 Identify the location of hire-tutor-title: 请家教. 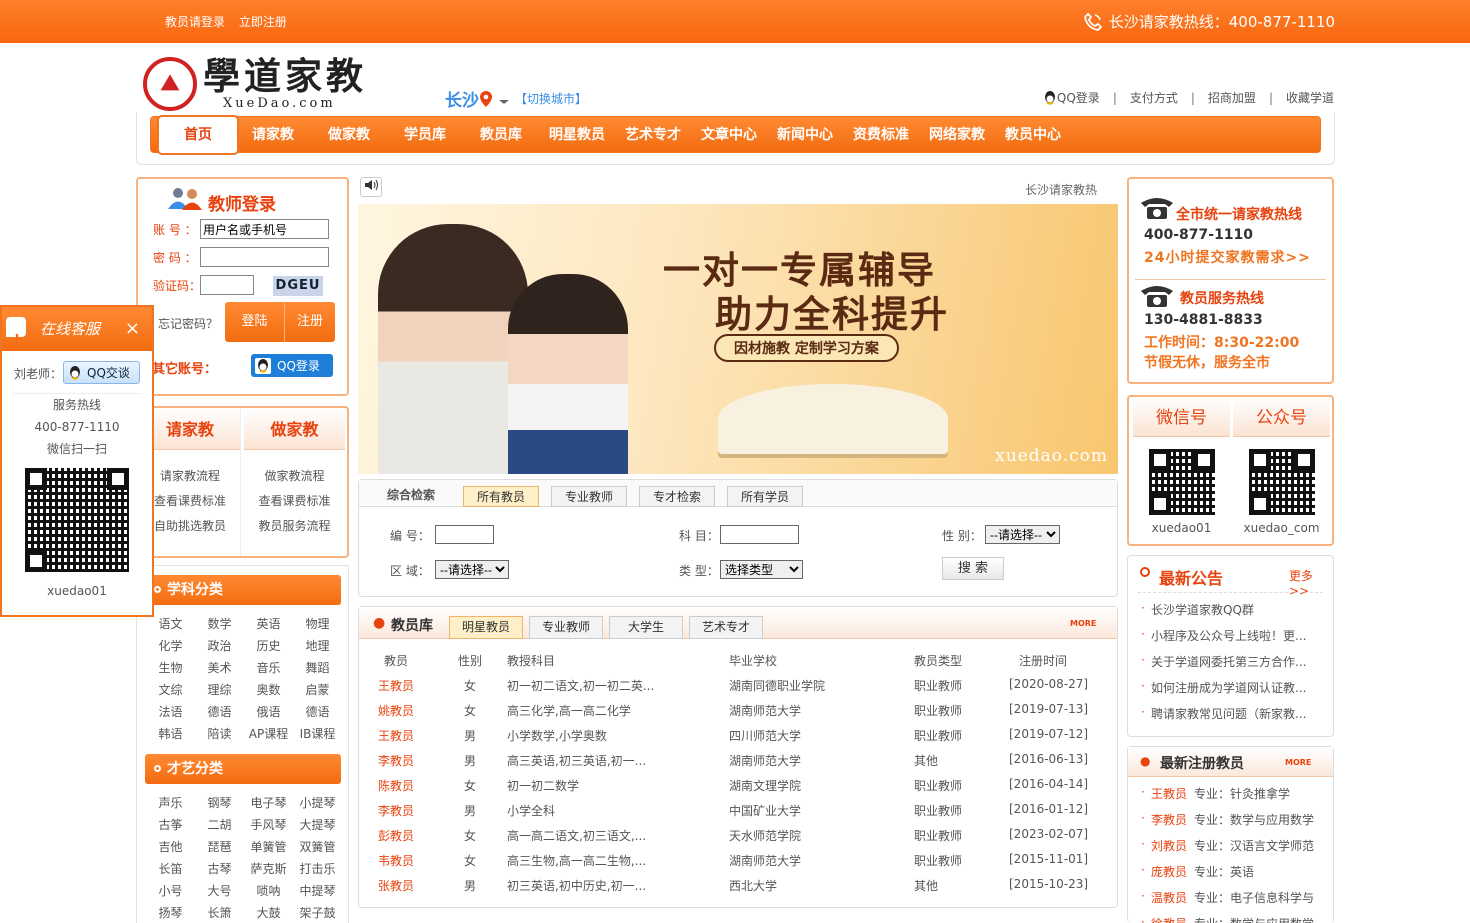
(190, 429).